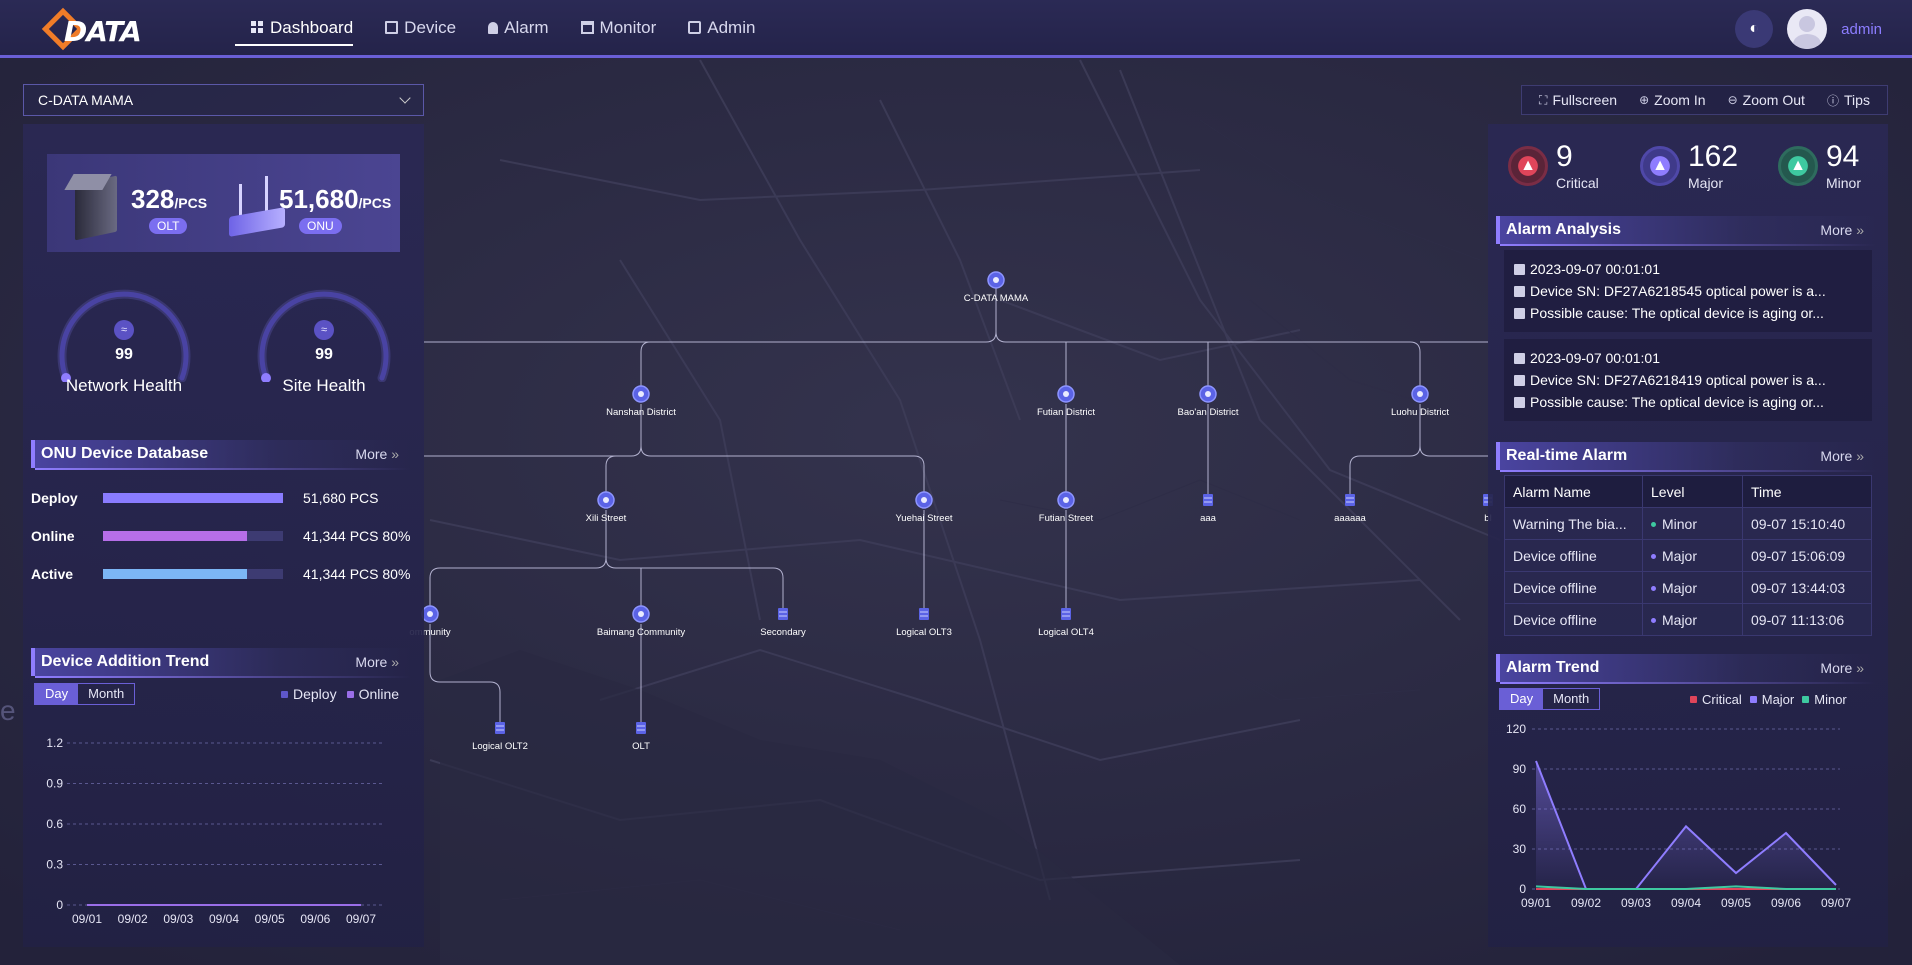  What do you see at coordinates (1807, 555) in the screenshot?
I see `alarm-time-cell: 09-07 15:06:09` at bounding box center [1807, 555].